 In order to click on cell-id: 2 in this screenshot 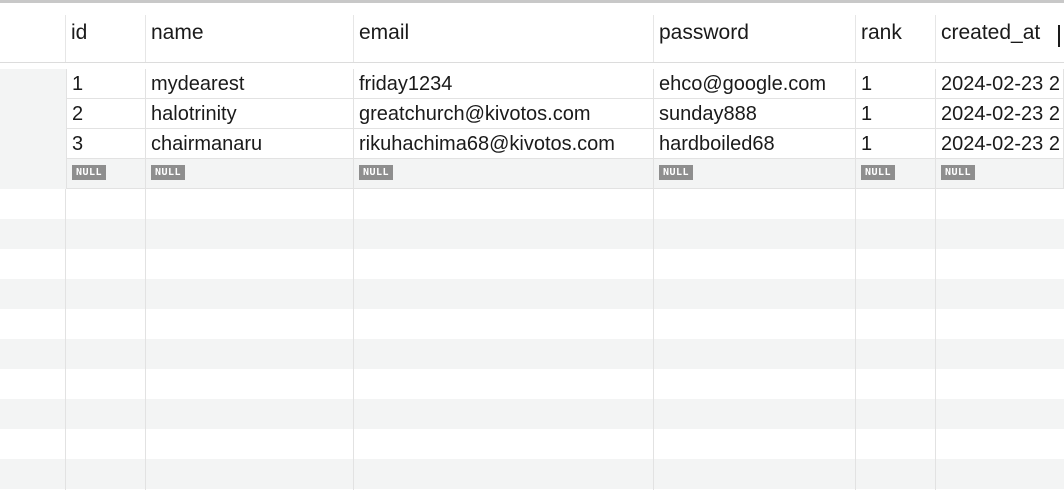, I will do `click(106, 114)`.